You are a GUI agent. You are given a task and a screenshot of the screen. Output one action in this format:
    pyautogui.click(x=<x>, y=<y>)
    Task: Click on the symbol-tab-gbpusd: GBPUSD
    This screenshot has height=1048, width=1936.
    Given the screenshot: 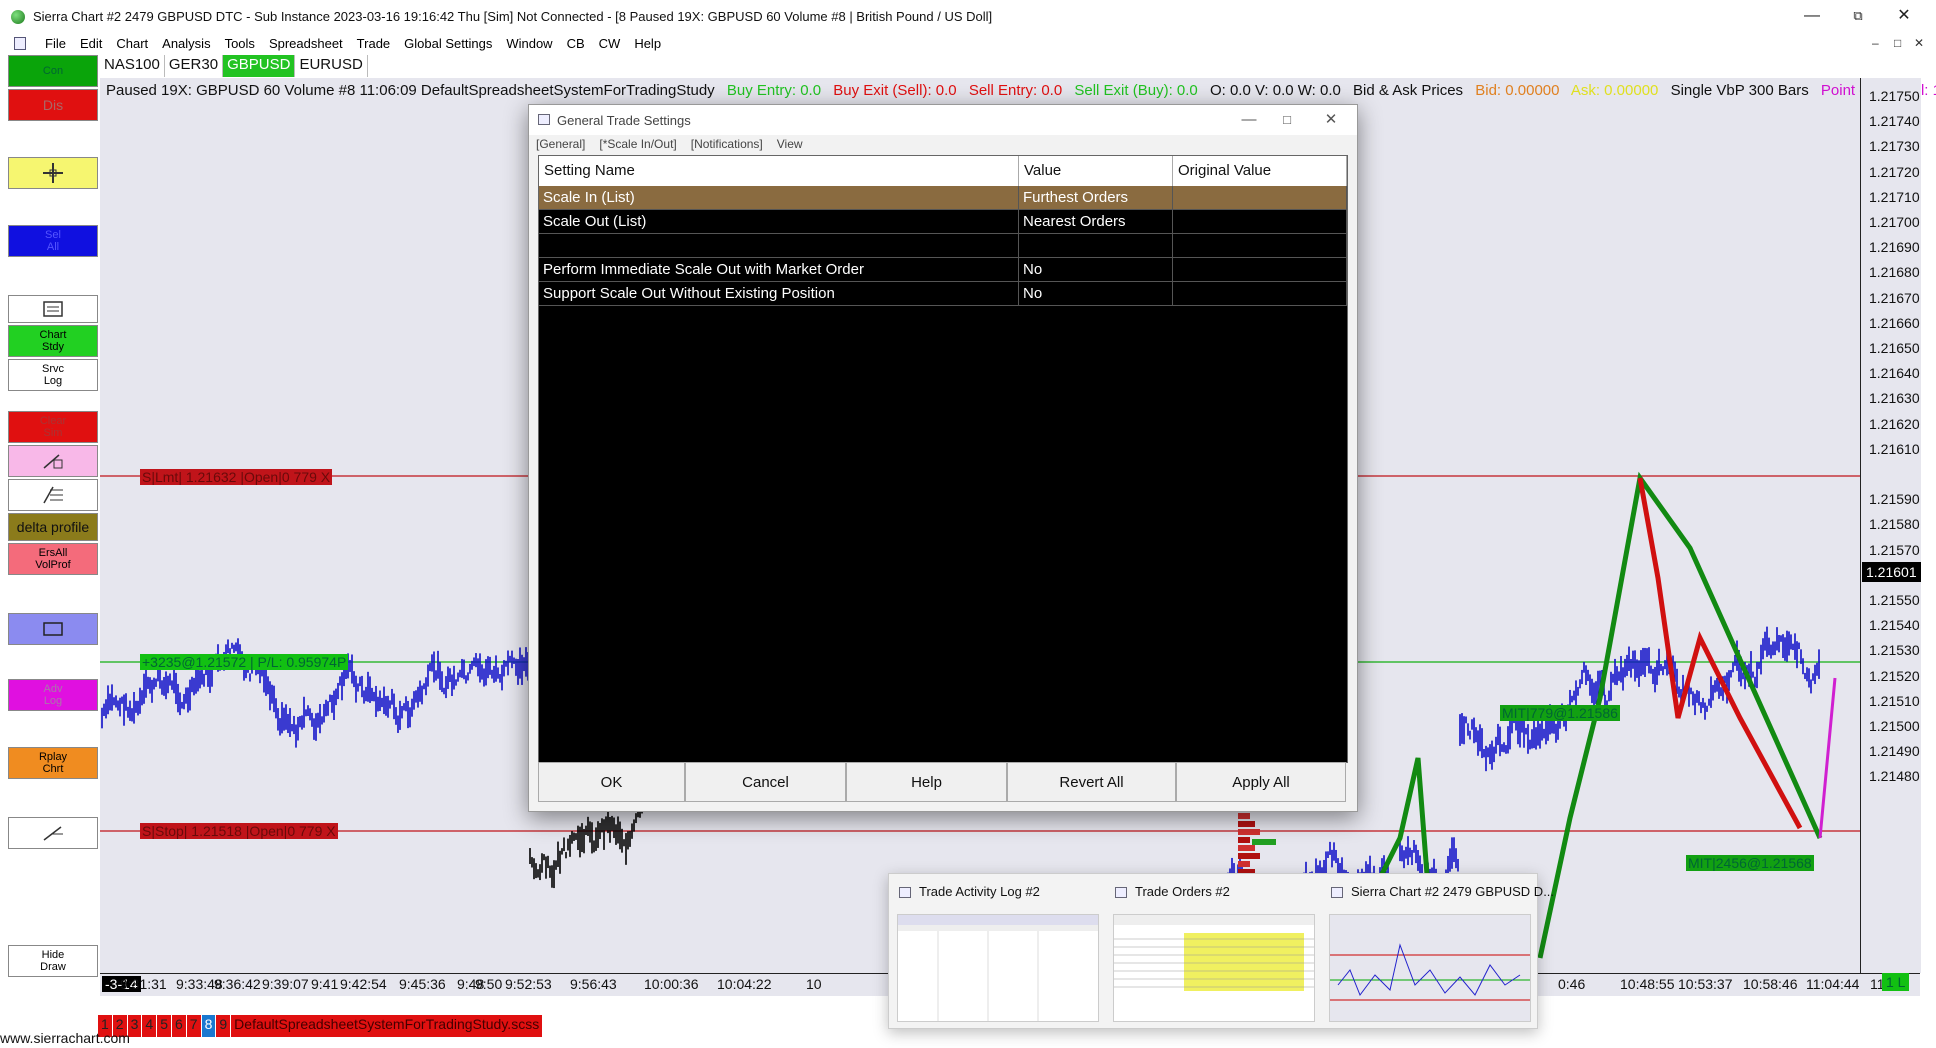 What is the action you would take?
    pyautogui.click(x=259, y=66)
    